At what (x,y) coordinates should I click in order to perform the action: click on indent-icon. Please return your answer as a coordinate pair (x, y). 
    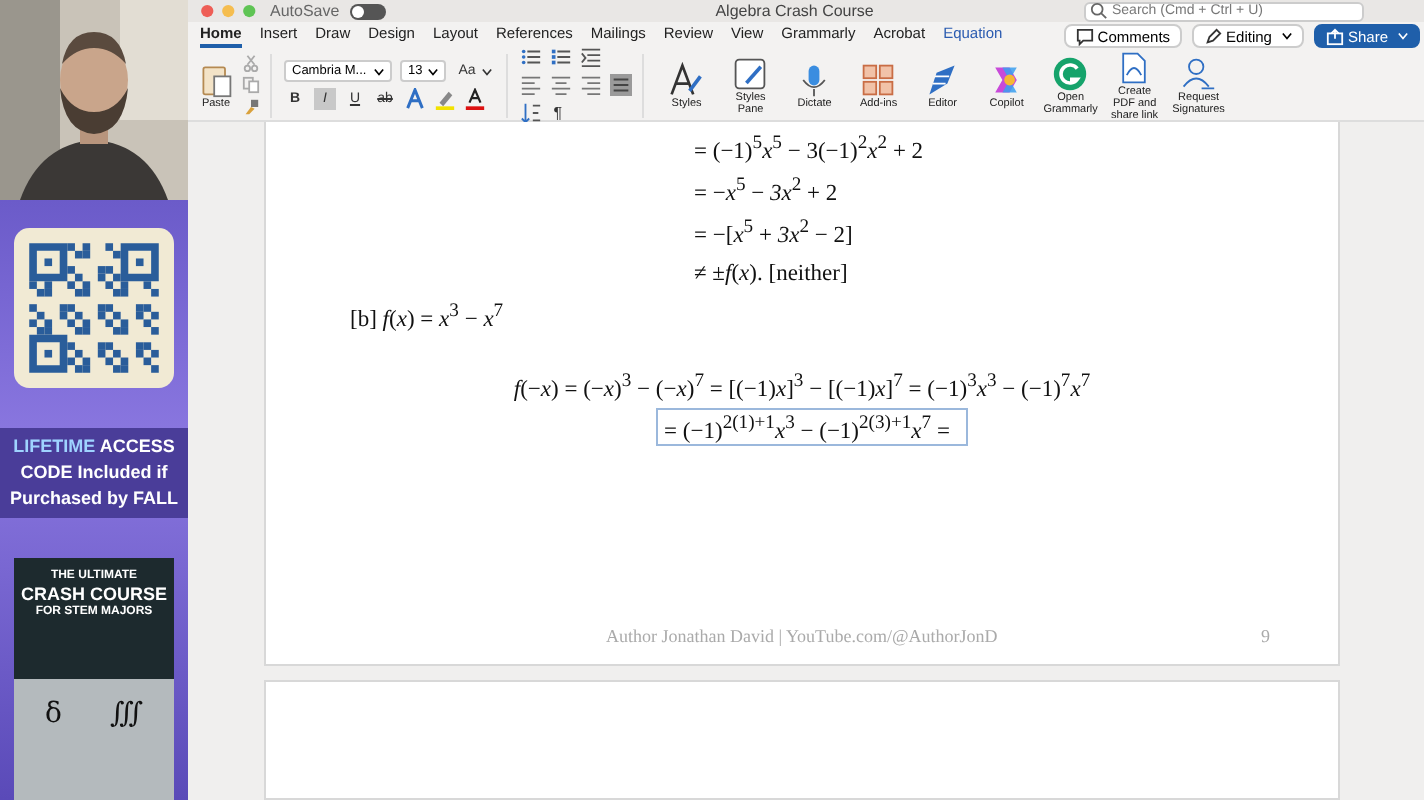
    Looking at the image, I should click on (590, 57).